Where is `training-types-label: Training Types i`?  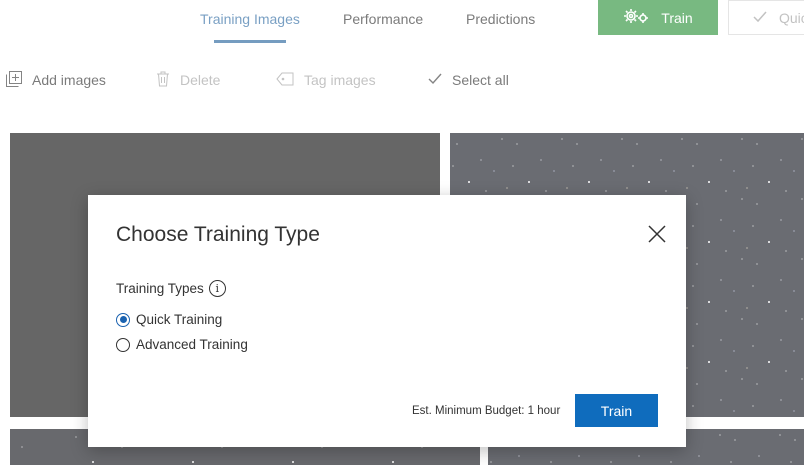
training-types-label: Training Types i is located at coordinates (171, 288).